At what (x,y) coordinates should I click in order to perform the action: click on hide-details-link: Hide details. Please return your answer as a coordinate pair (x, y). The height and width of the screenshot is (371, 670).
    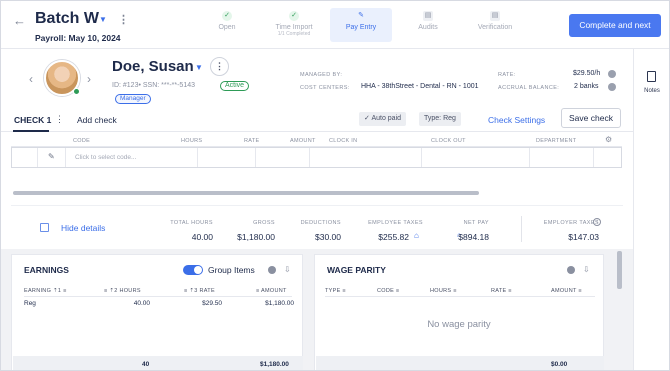
    Looking at the image, I should click on (83, 228).